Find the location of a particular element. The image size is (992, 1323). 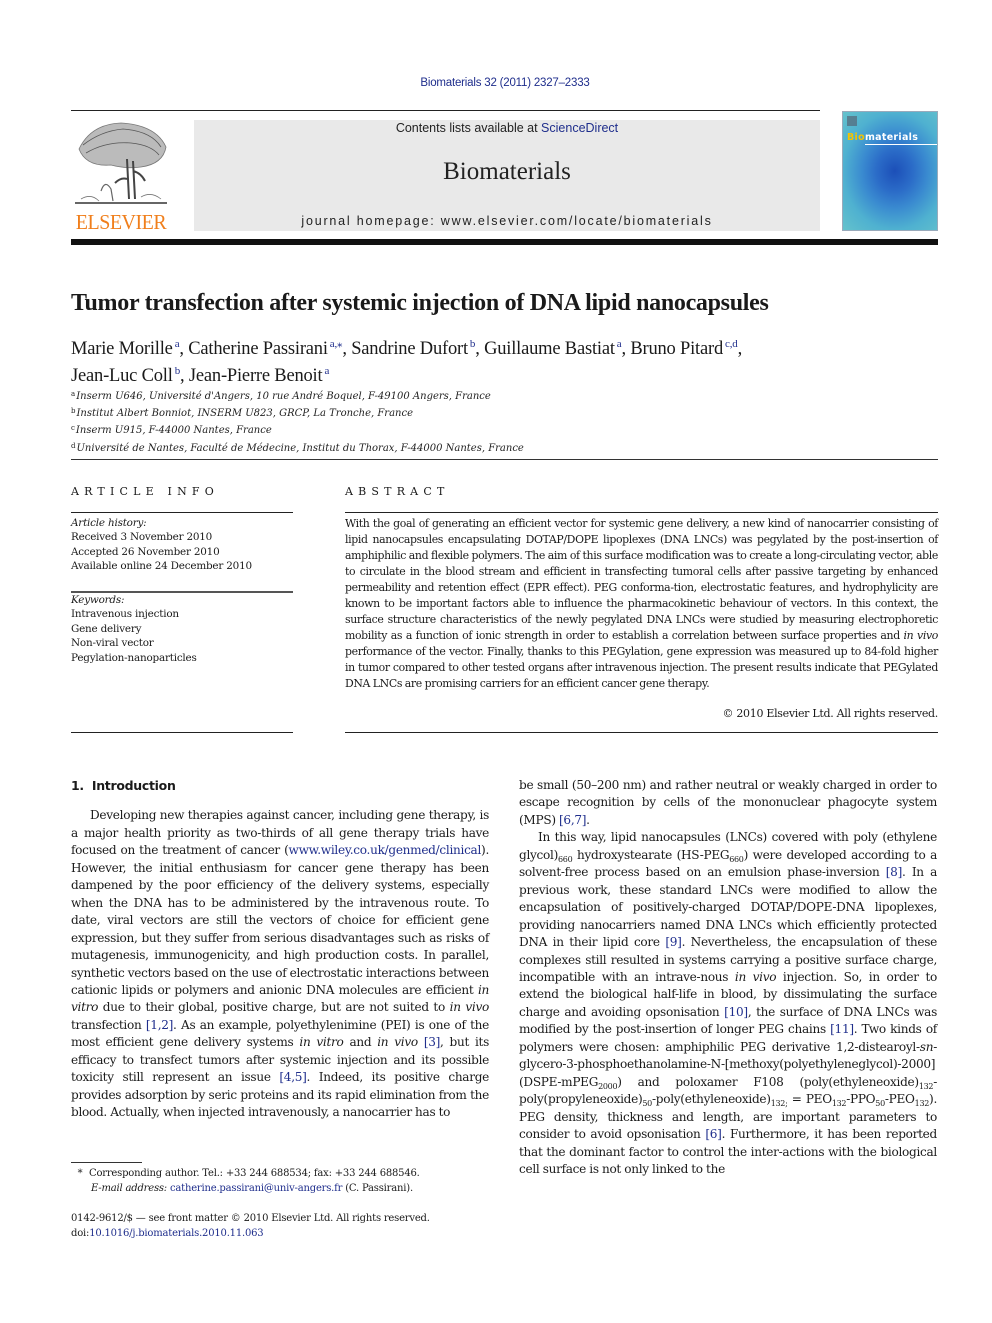

reference-link: [3] is located at coordinates (432, 1042).